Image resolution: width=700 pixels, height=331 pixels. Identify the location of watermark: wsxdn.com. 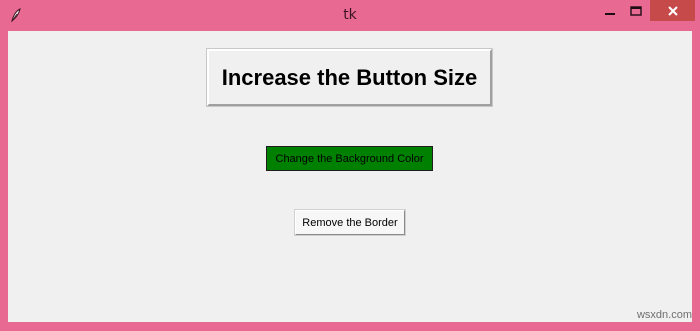
(664, 315).